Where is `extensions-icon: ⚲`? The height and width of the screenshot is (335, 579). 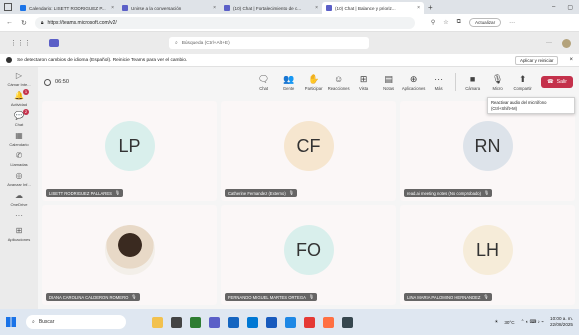 extensions-icon: ⚲ is located at coordinates (433, 22).